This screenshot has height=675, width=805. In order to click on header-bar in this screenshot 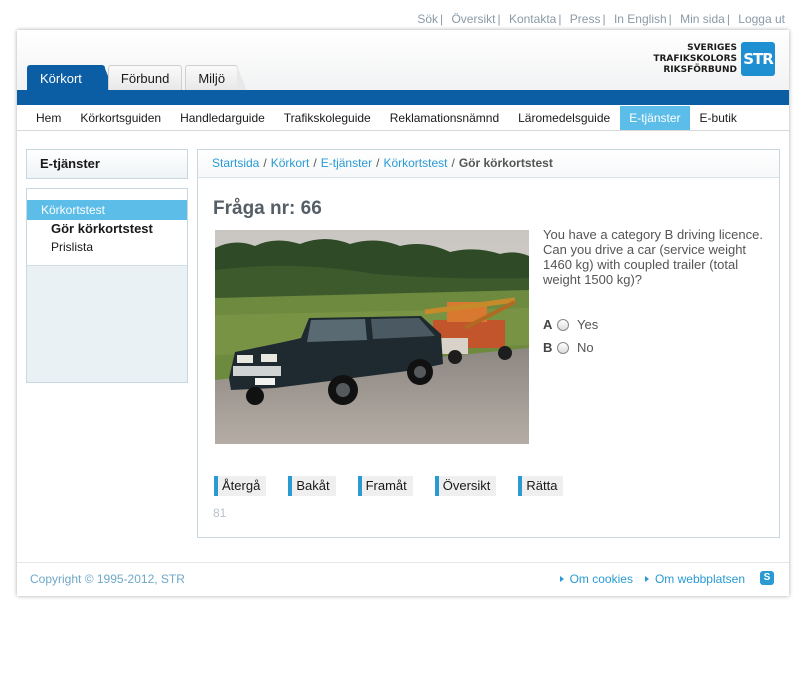, I will do `click(403, 97)`.